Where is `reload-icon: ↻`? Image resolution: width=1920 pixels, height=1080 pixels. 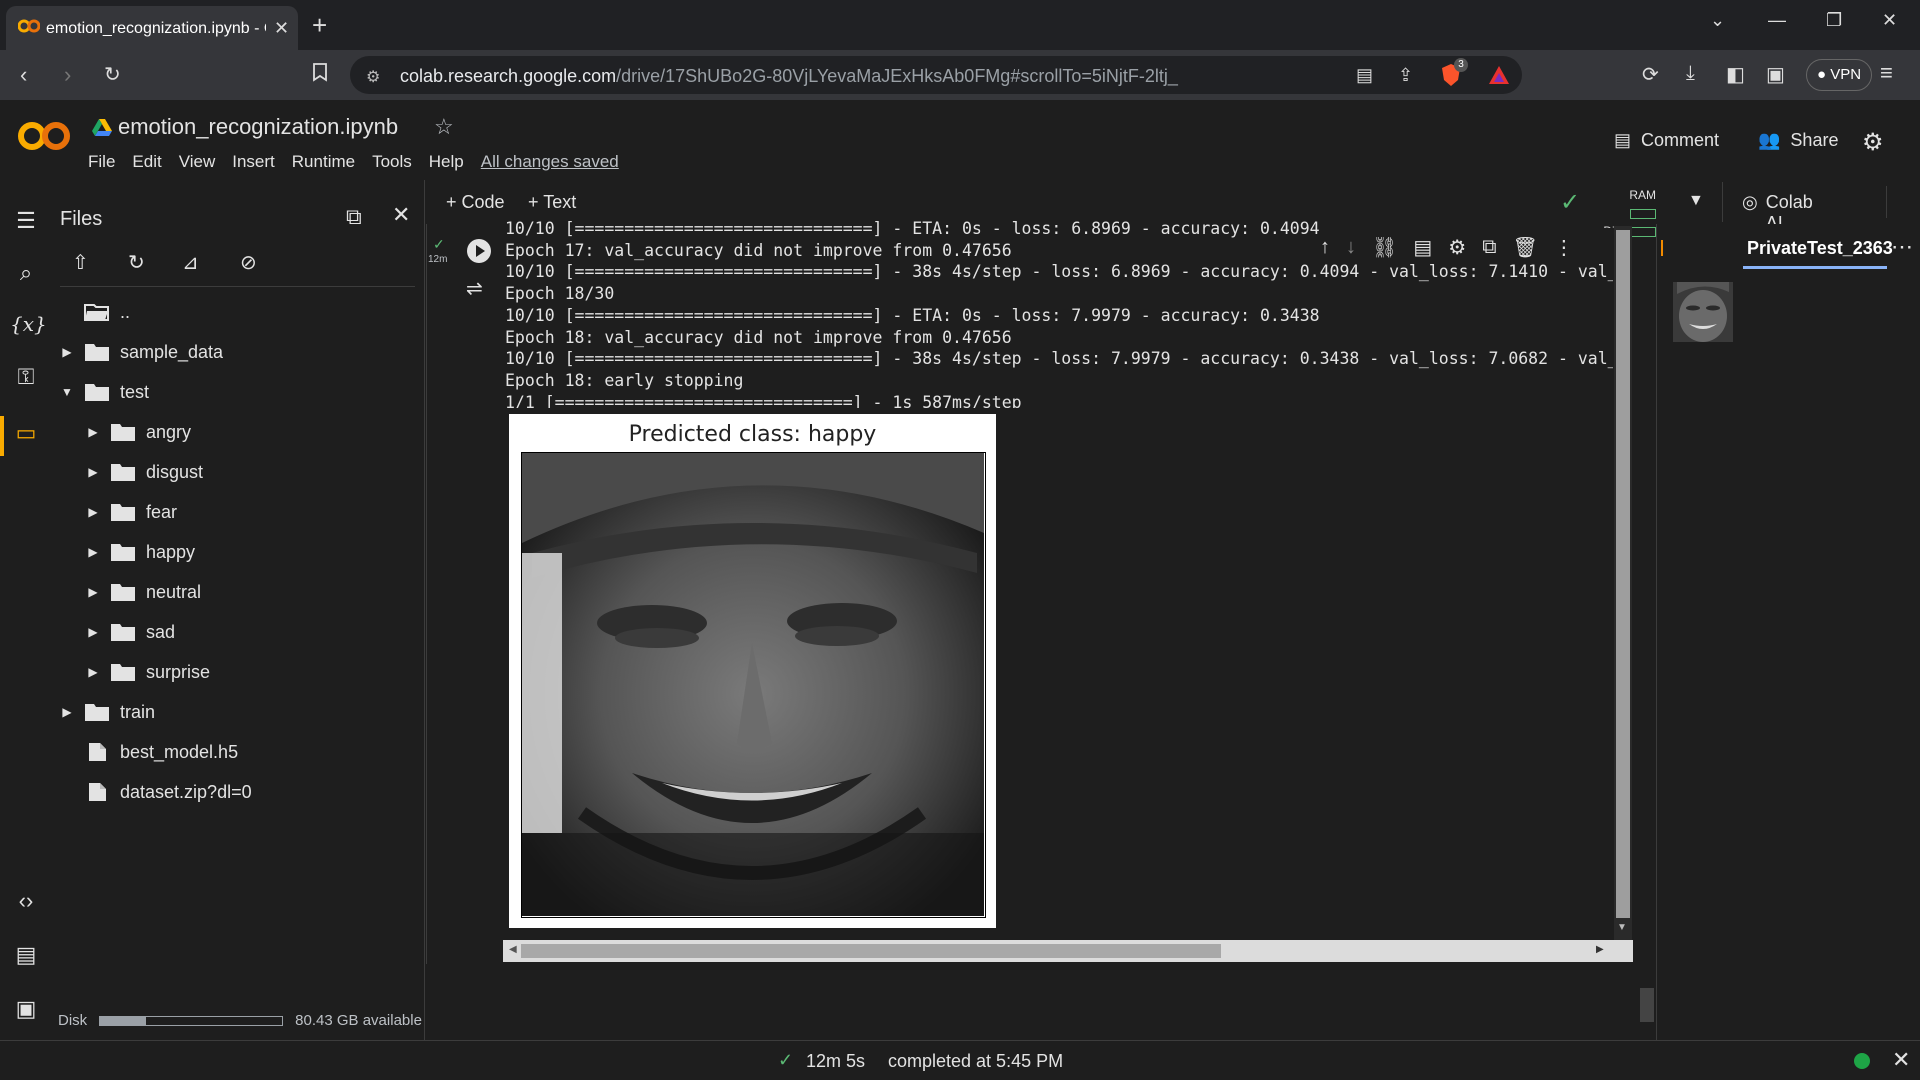
reload-icon: ↻ is located at coordinates (112, 74).